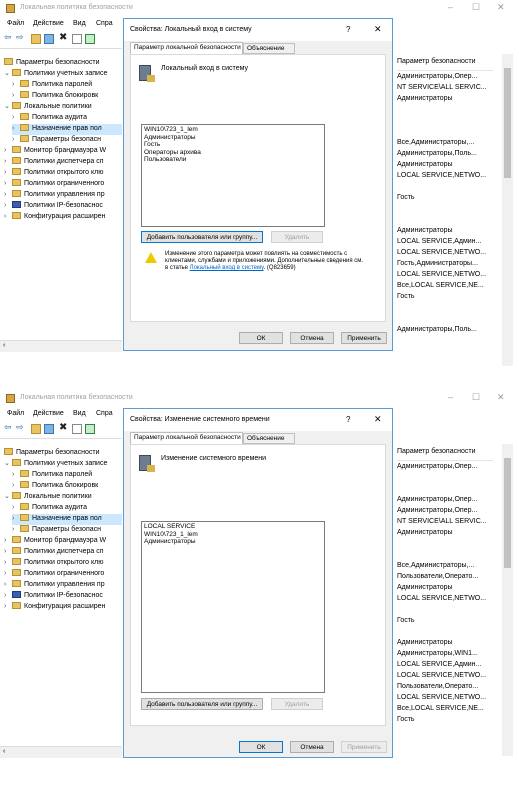  What do you see at coordinates (233, 160) in the screenshot?
I see `list-item: Пользователи` at bounding box center [233, 160].